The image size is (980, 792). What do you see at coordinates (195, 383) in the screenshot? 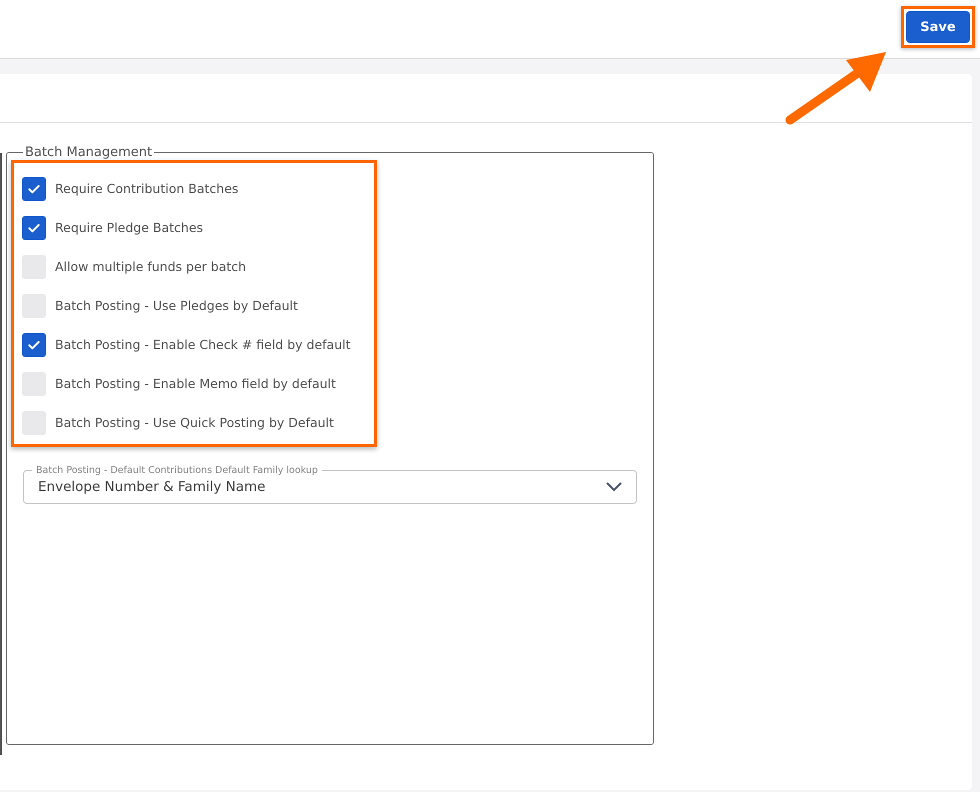
I see `checkbox-label: Batch Posting - Enable Memo field by default` at bounding box center [195, 383].